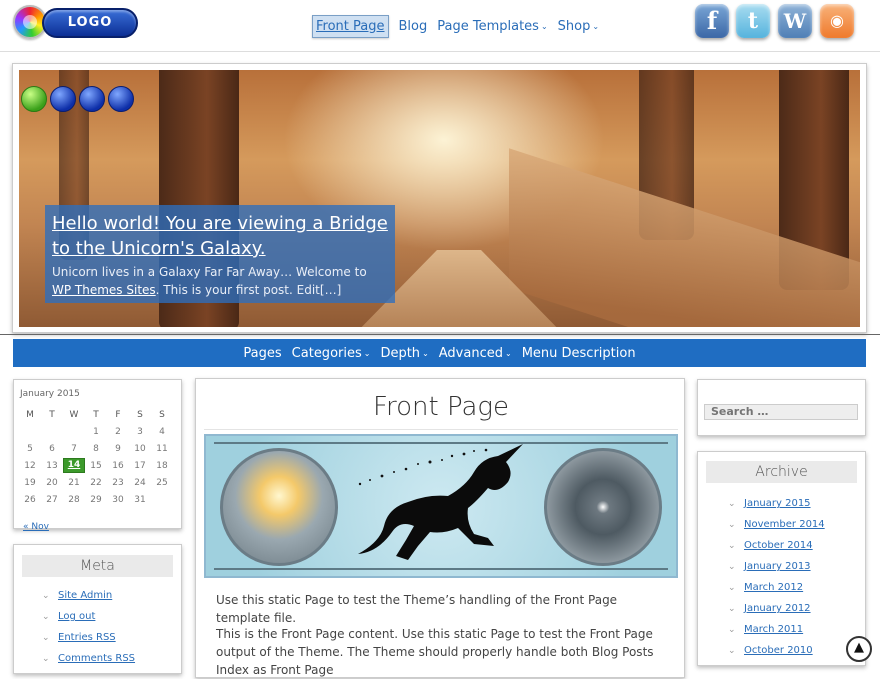 The width and height of the screenshot is (880, 679). Describe the element at coordinates (262, 353) in the screenshot. I see `secnav-item-pages: Pages` at that location.